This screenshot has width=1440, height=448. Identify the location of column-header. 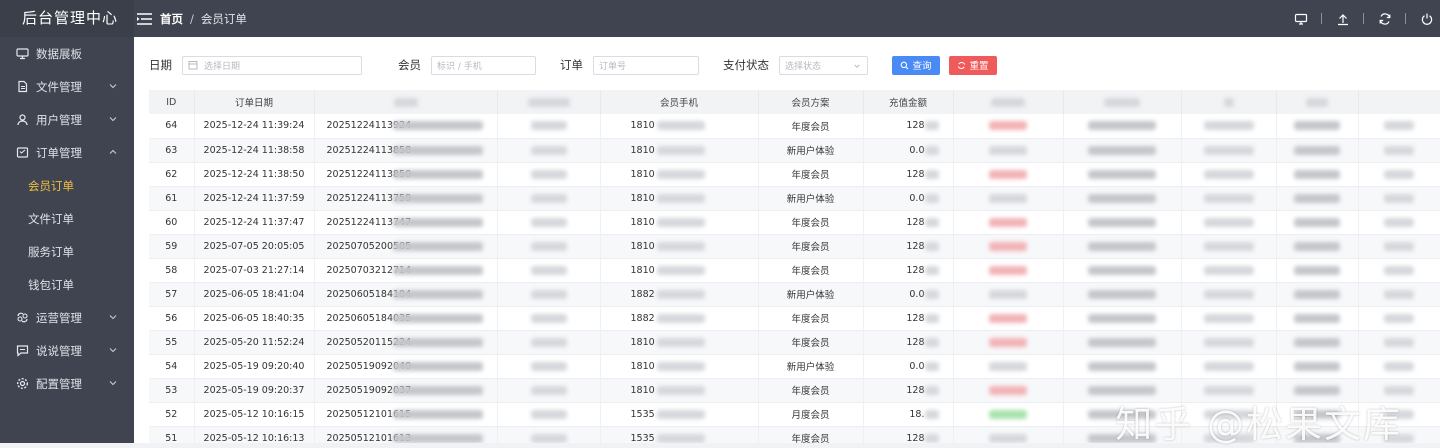
(1317, 102).